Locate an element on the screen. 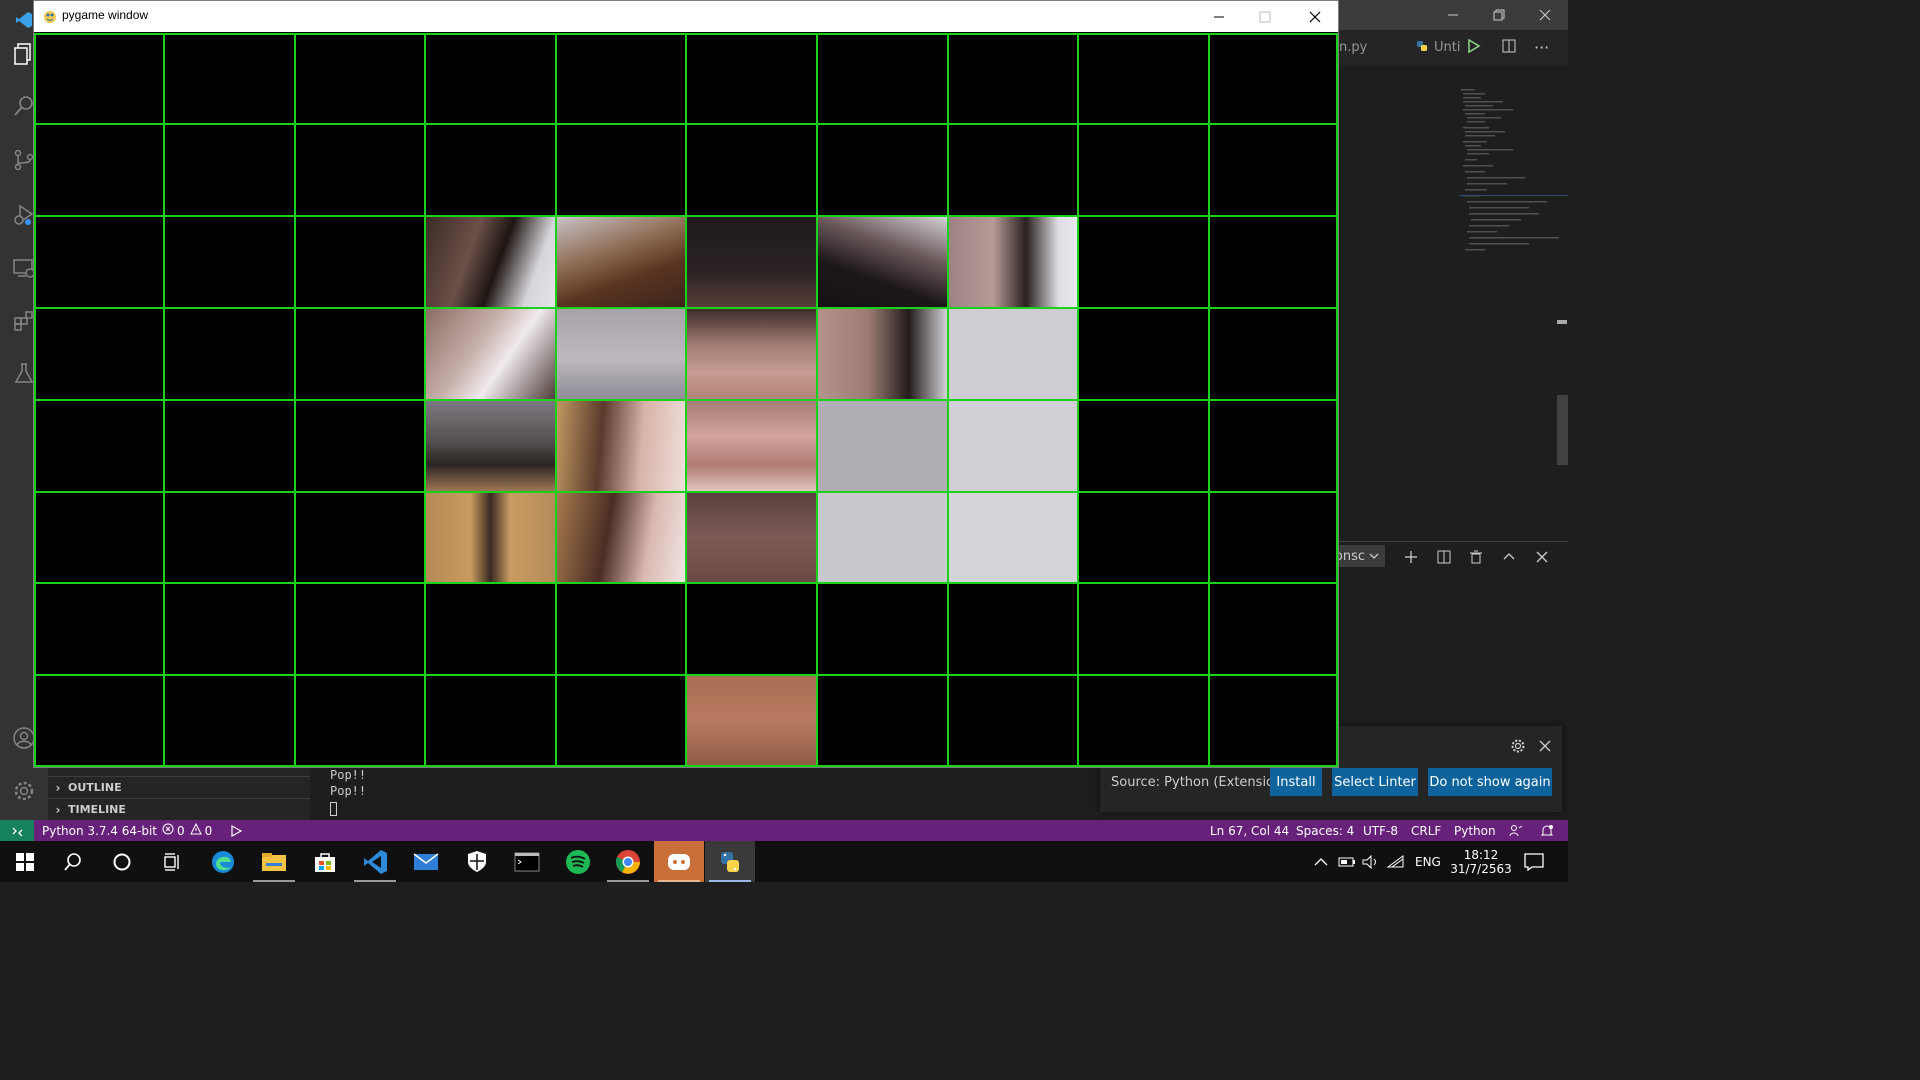 The image size is (1920, 1080). chrome-app-button is located at coordinates (628, 861).